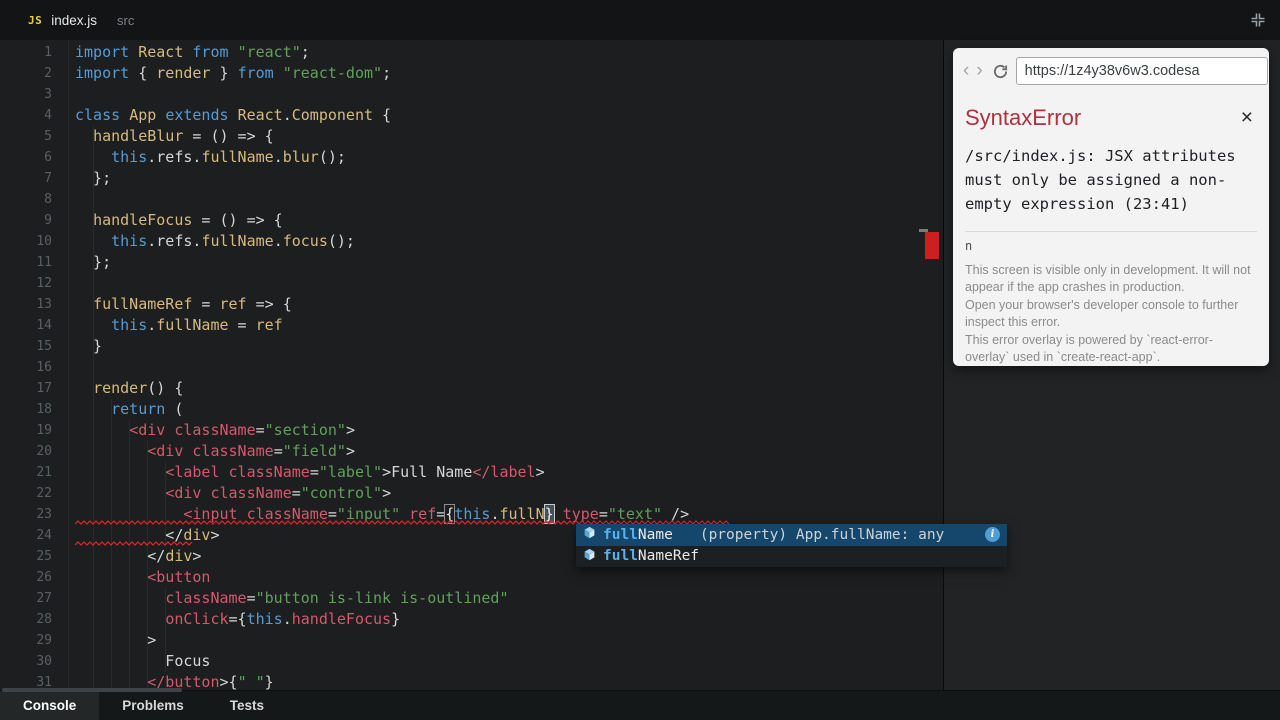 The height and width of the screenshot is (720, 1280). Describe the element at coordinates (48, 20) in the screenshot. I see `tab-index-js: JS index.js` at that location.